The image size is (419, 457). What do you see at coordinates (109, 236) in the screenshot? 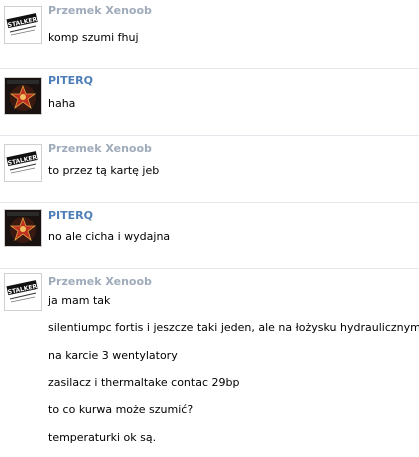
I see `message-text: no ale cicha i wydajna` at bounding box center [109, 236].